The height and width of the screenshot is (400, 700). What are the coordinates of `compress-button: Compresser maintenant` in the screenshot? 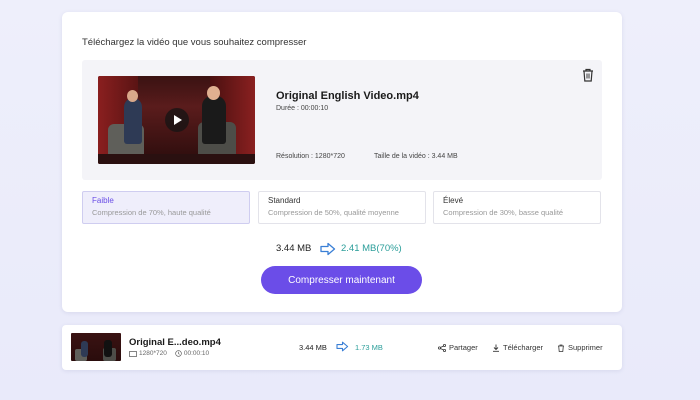 It's located at (341, 280).